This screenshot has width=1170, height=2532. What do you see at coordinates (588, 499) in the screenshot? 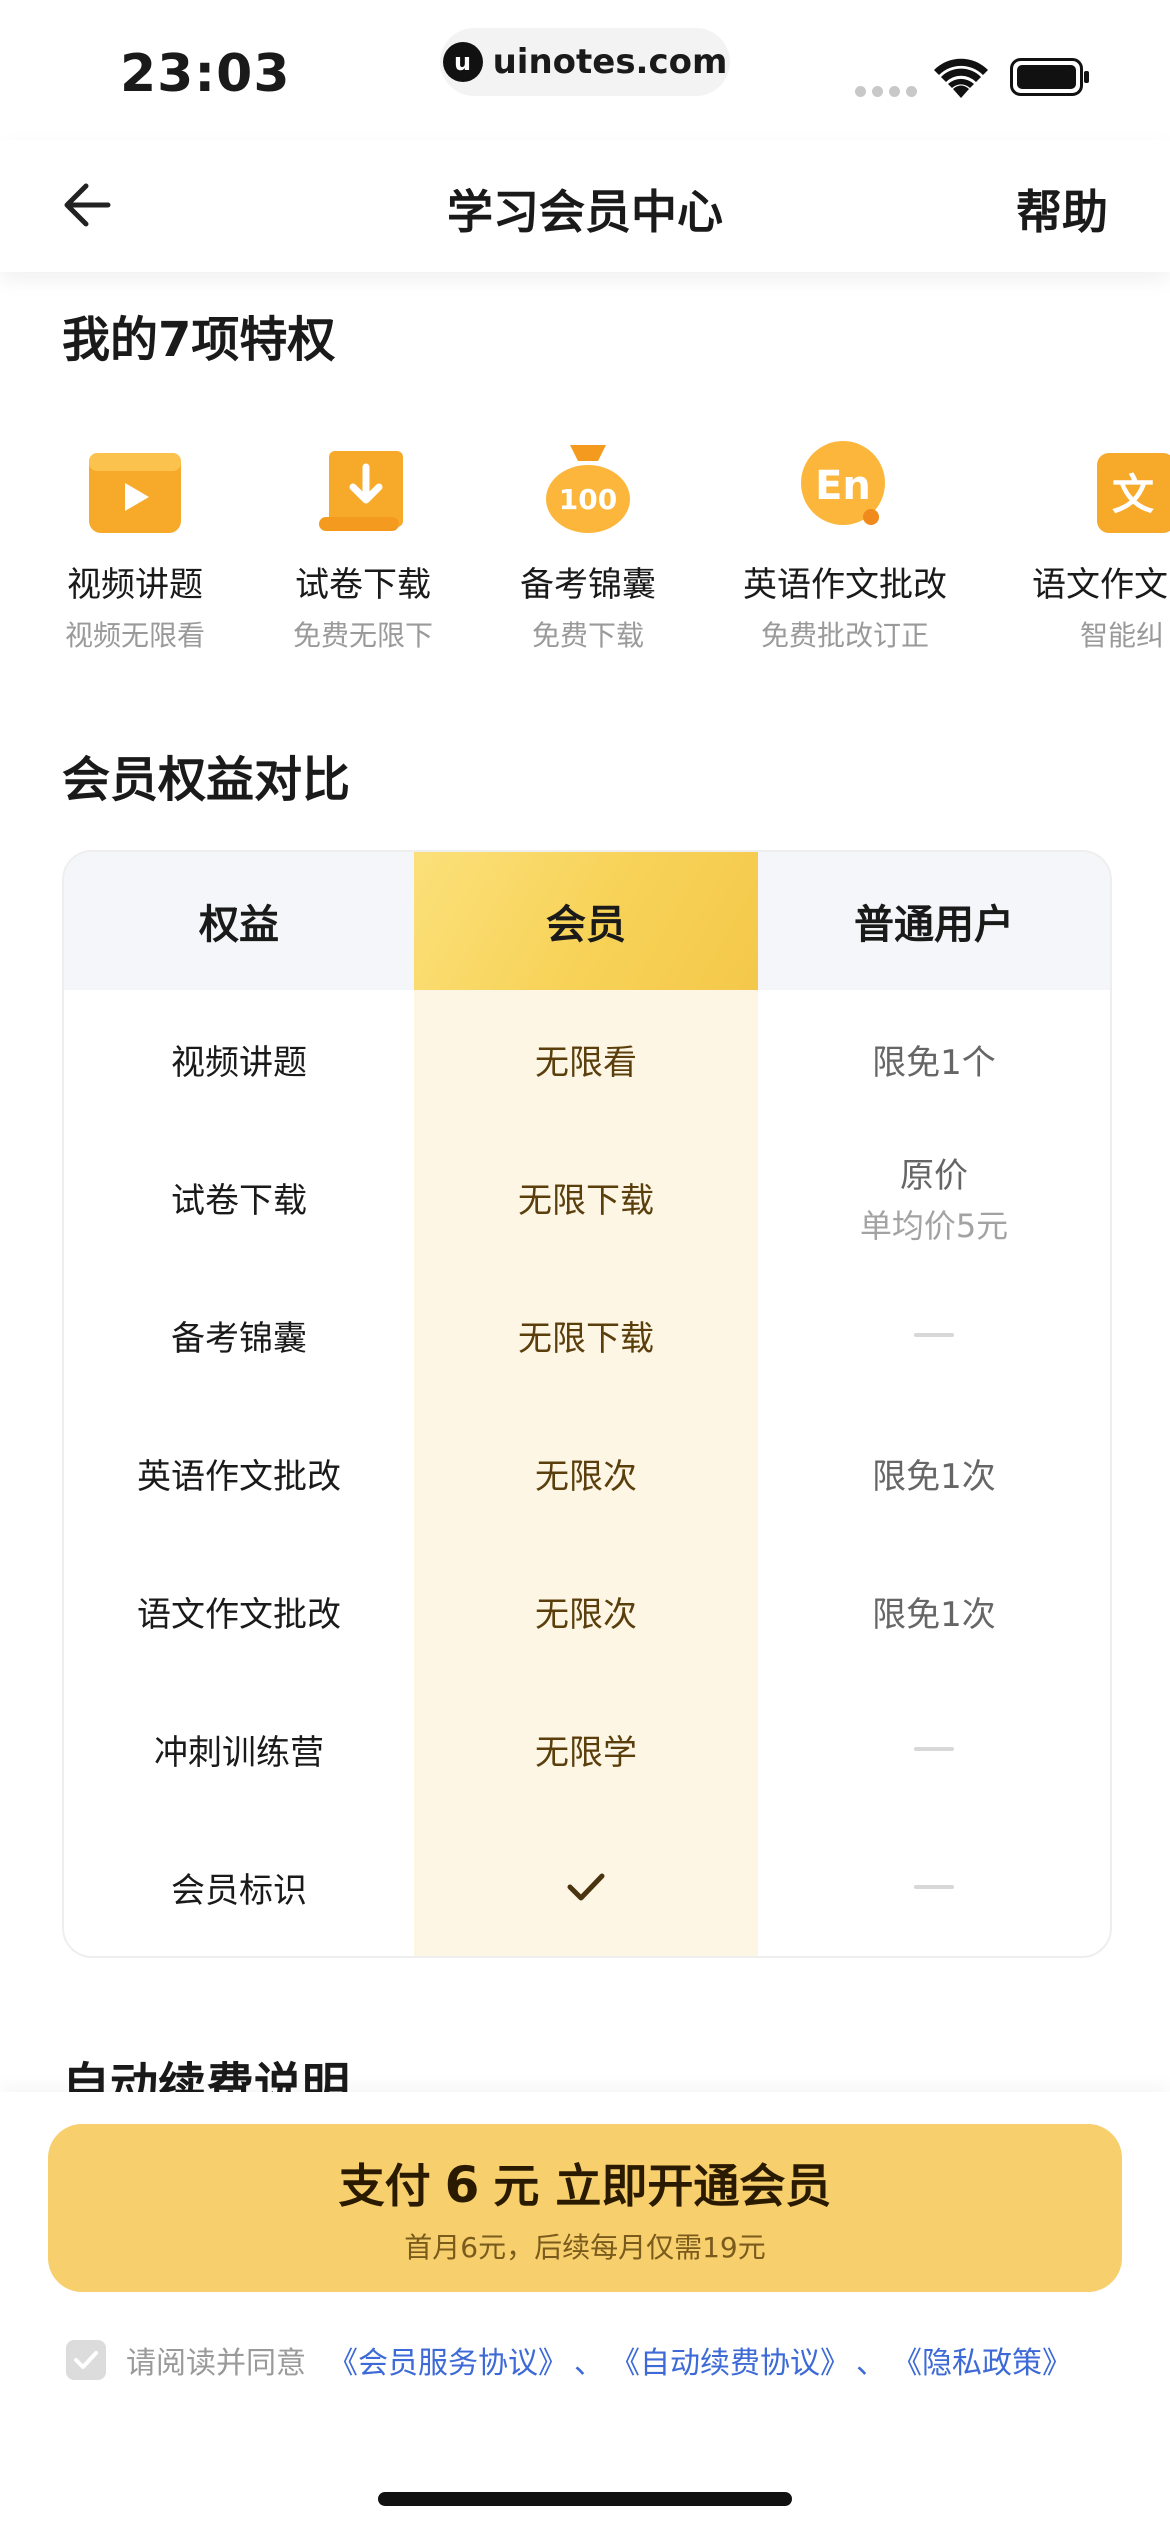
I see `svg-text: 100` at bounding box center [588, 499].